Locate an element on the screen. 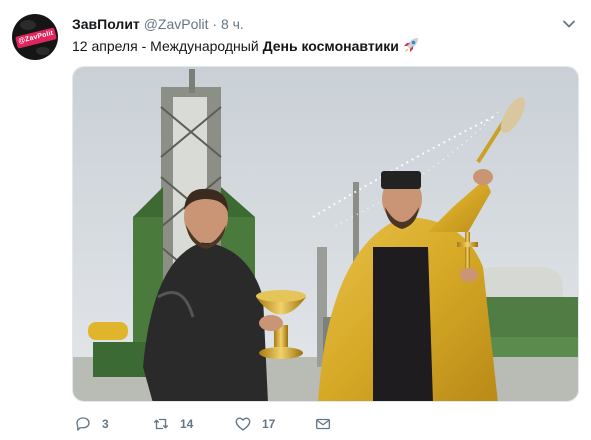  tweet-header: ЗавПолит @ZavPolit · 8 ч. is located at coordinates (158, 24).